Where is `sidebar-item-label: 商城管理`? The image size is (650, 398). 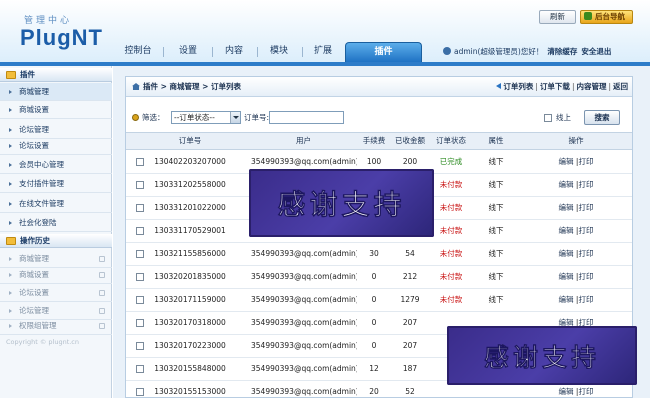
sidebar-item-label: 商城管理 is located at coordinates (34, 91).